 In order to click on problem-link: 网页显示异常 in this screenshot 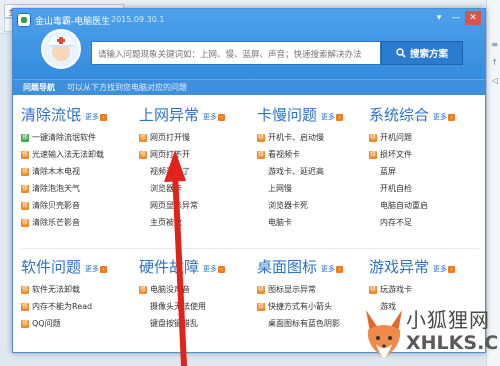, I will do `click(194, 205)`.